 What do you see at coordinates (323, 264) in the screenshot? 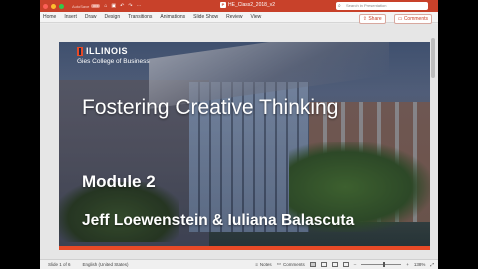
I see `slide-sorter-icon` at bounding box center [323, 264].